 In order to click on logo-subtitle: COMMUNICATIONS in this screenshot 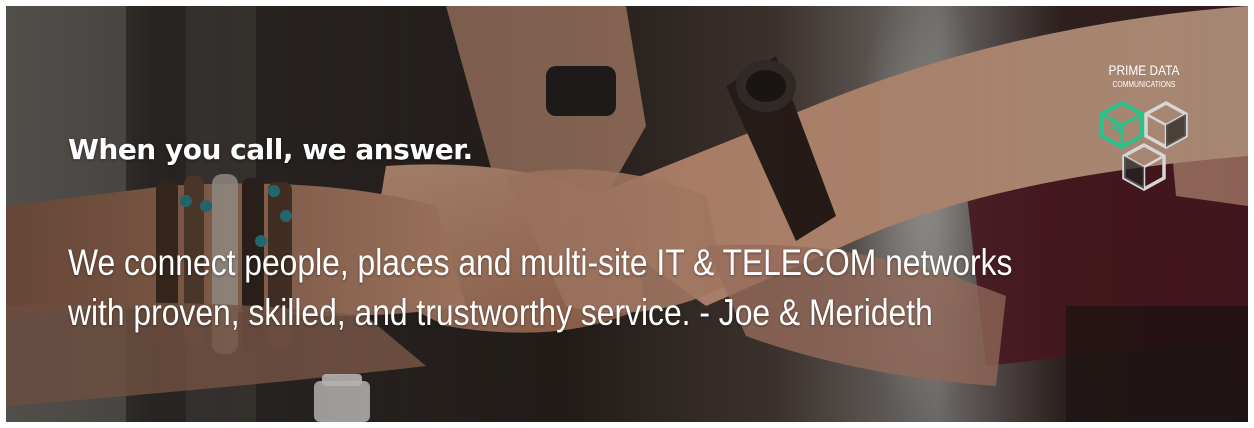, I will do `click(1144, 84)`.